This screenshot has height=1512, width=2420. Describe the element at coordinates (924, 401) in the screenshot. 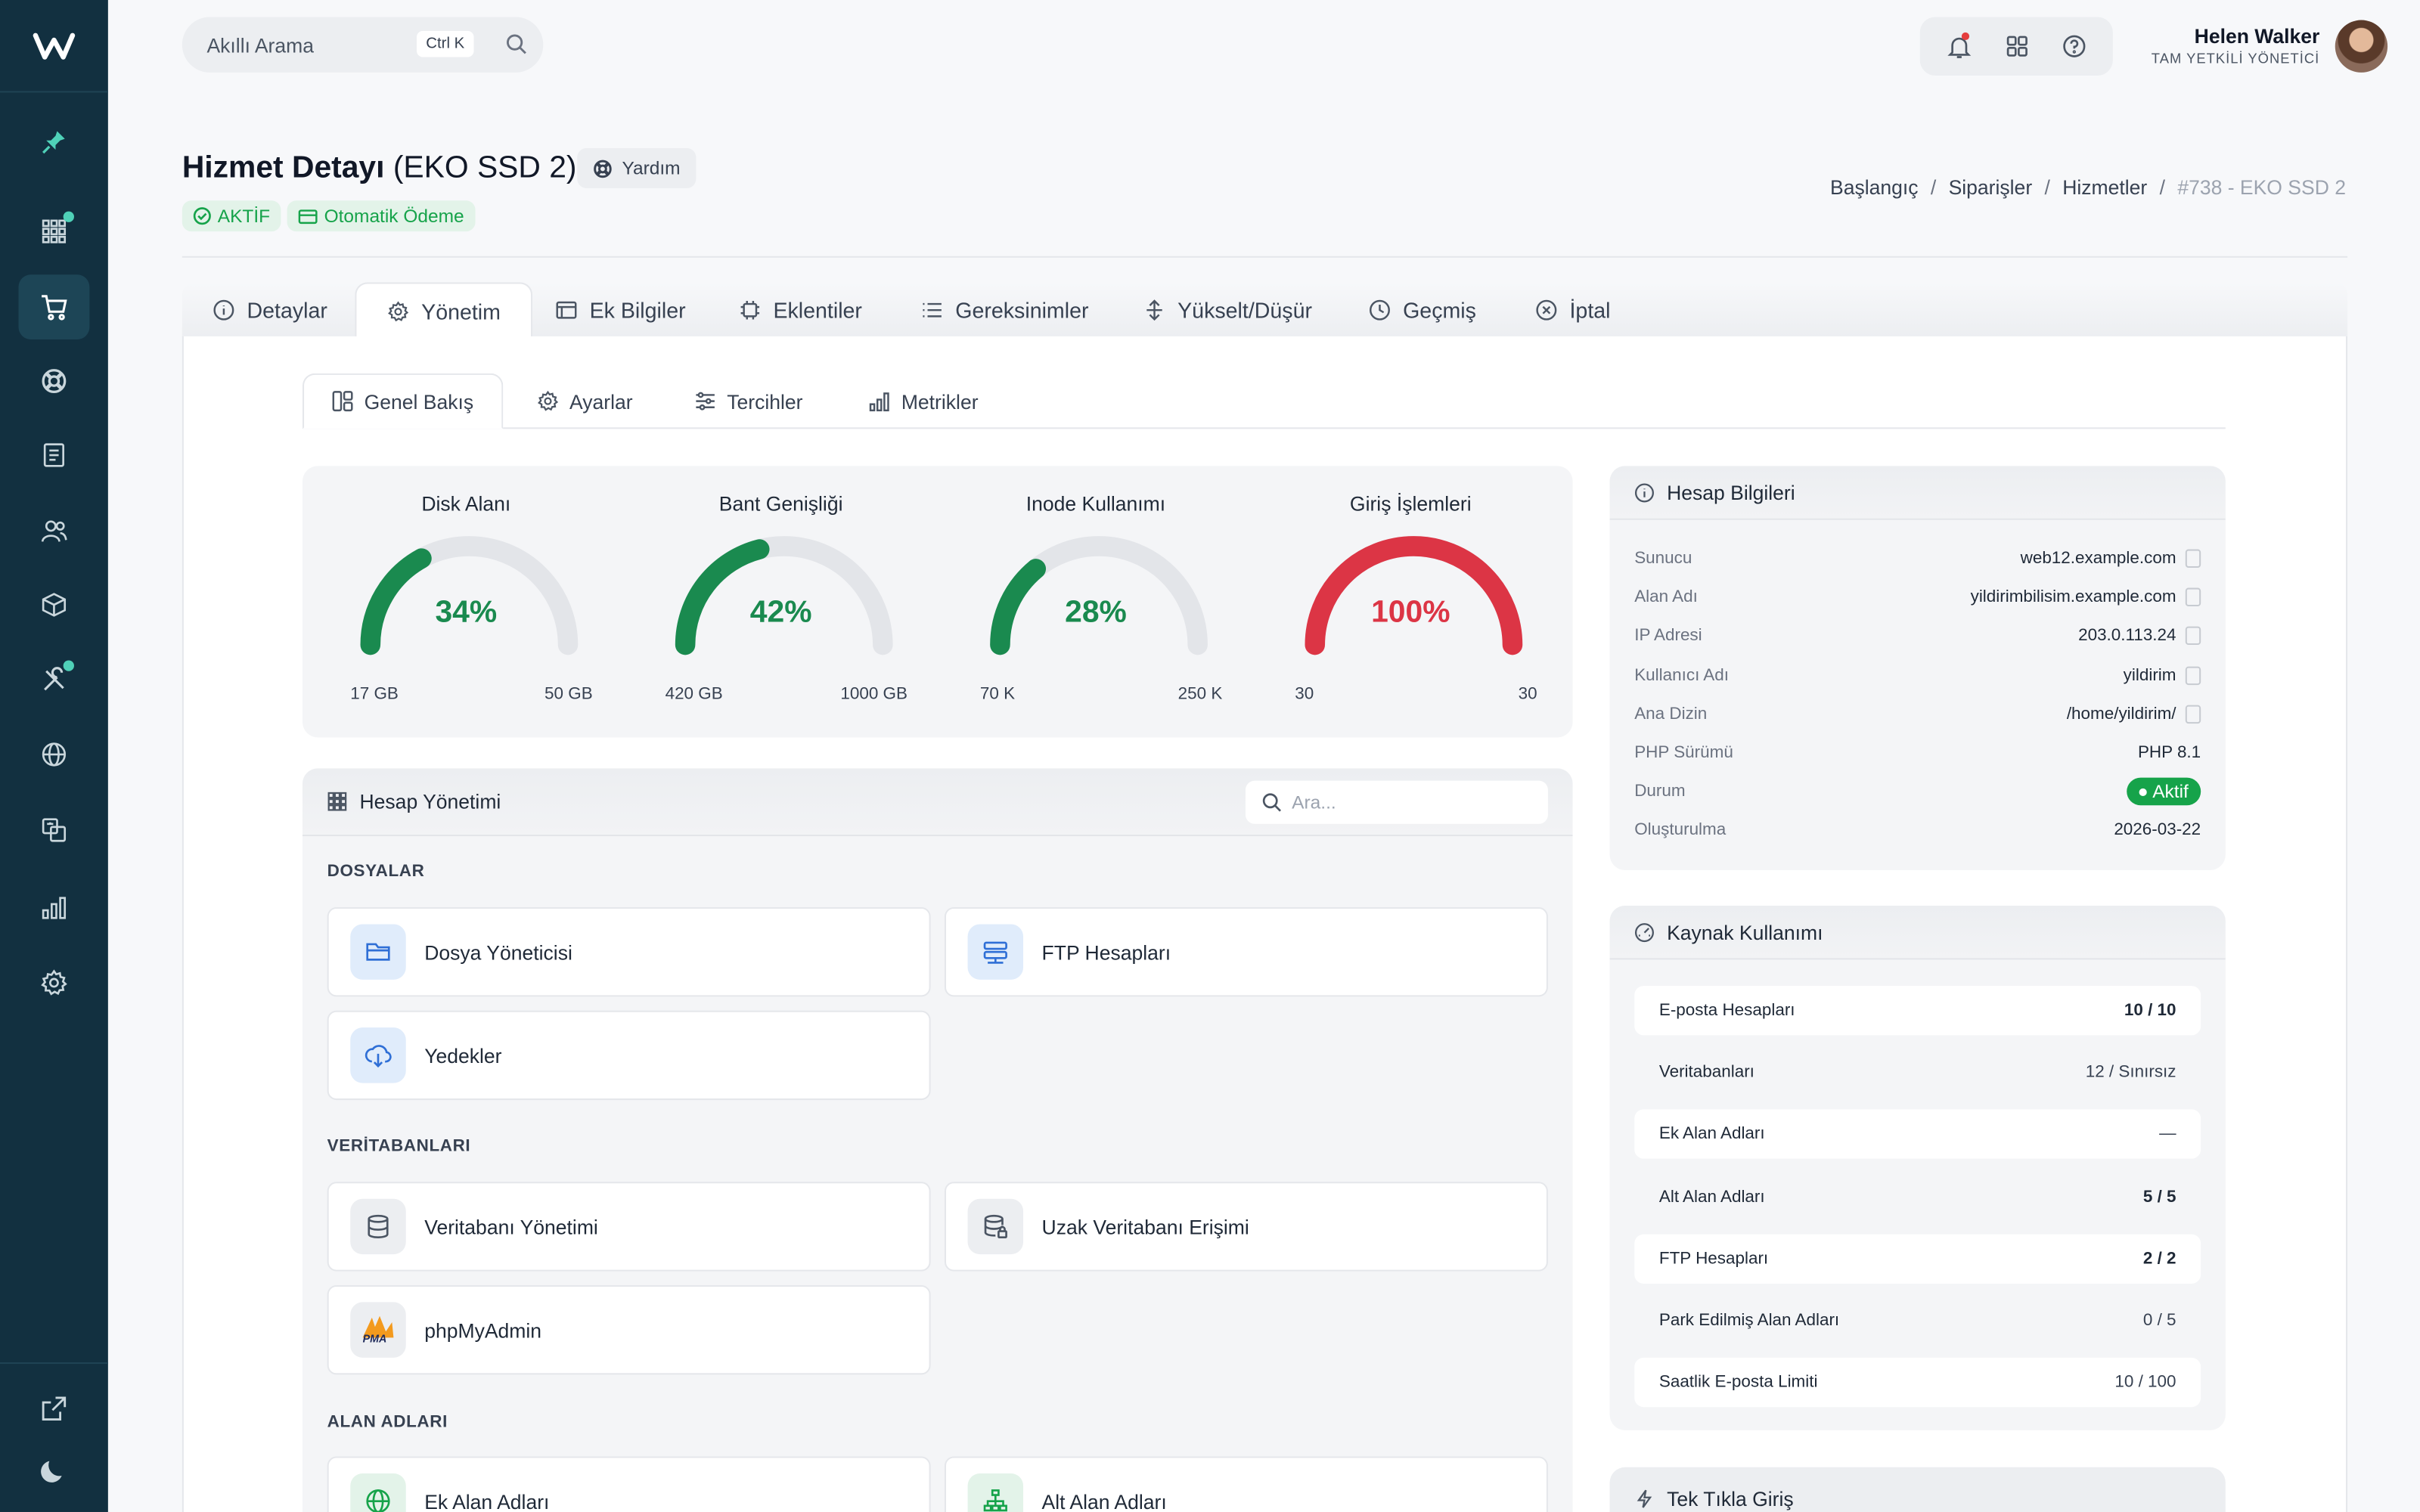

I see `subtab-metrics: Metrikler` at that location.